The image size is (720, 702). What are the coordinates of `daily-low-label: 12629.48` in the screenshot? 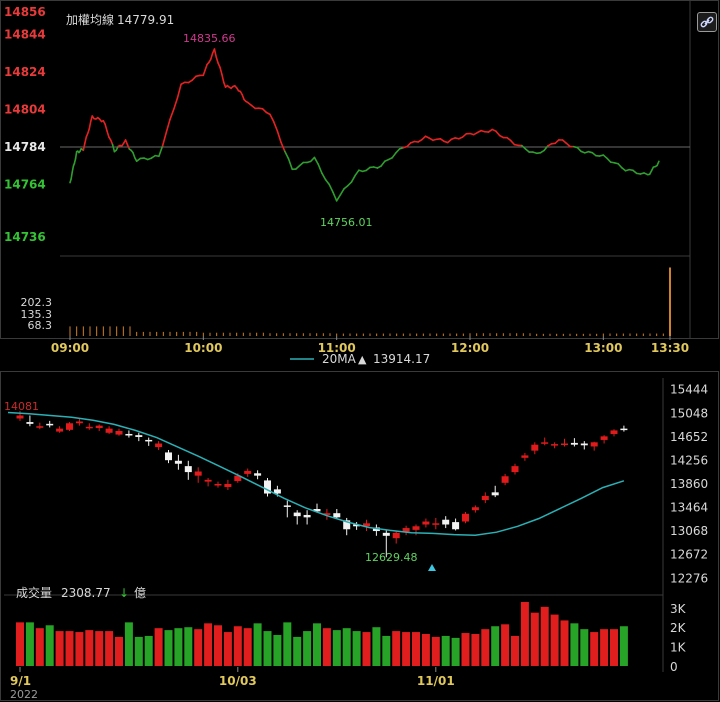 It's located at (391, 557).